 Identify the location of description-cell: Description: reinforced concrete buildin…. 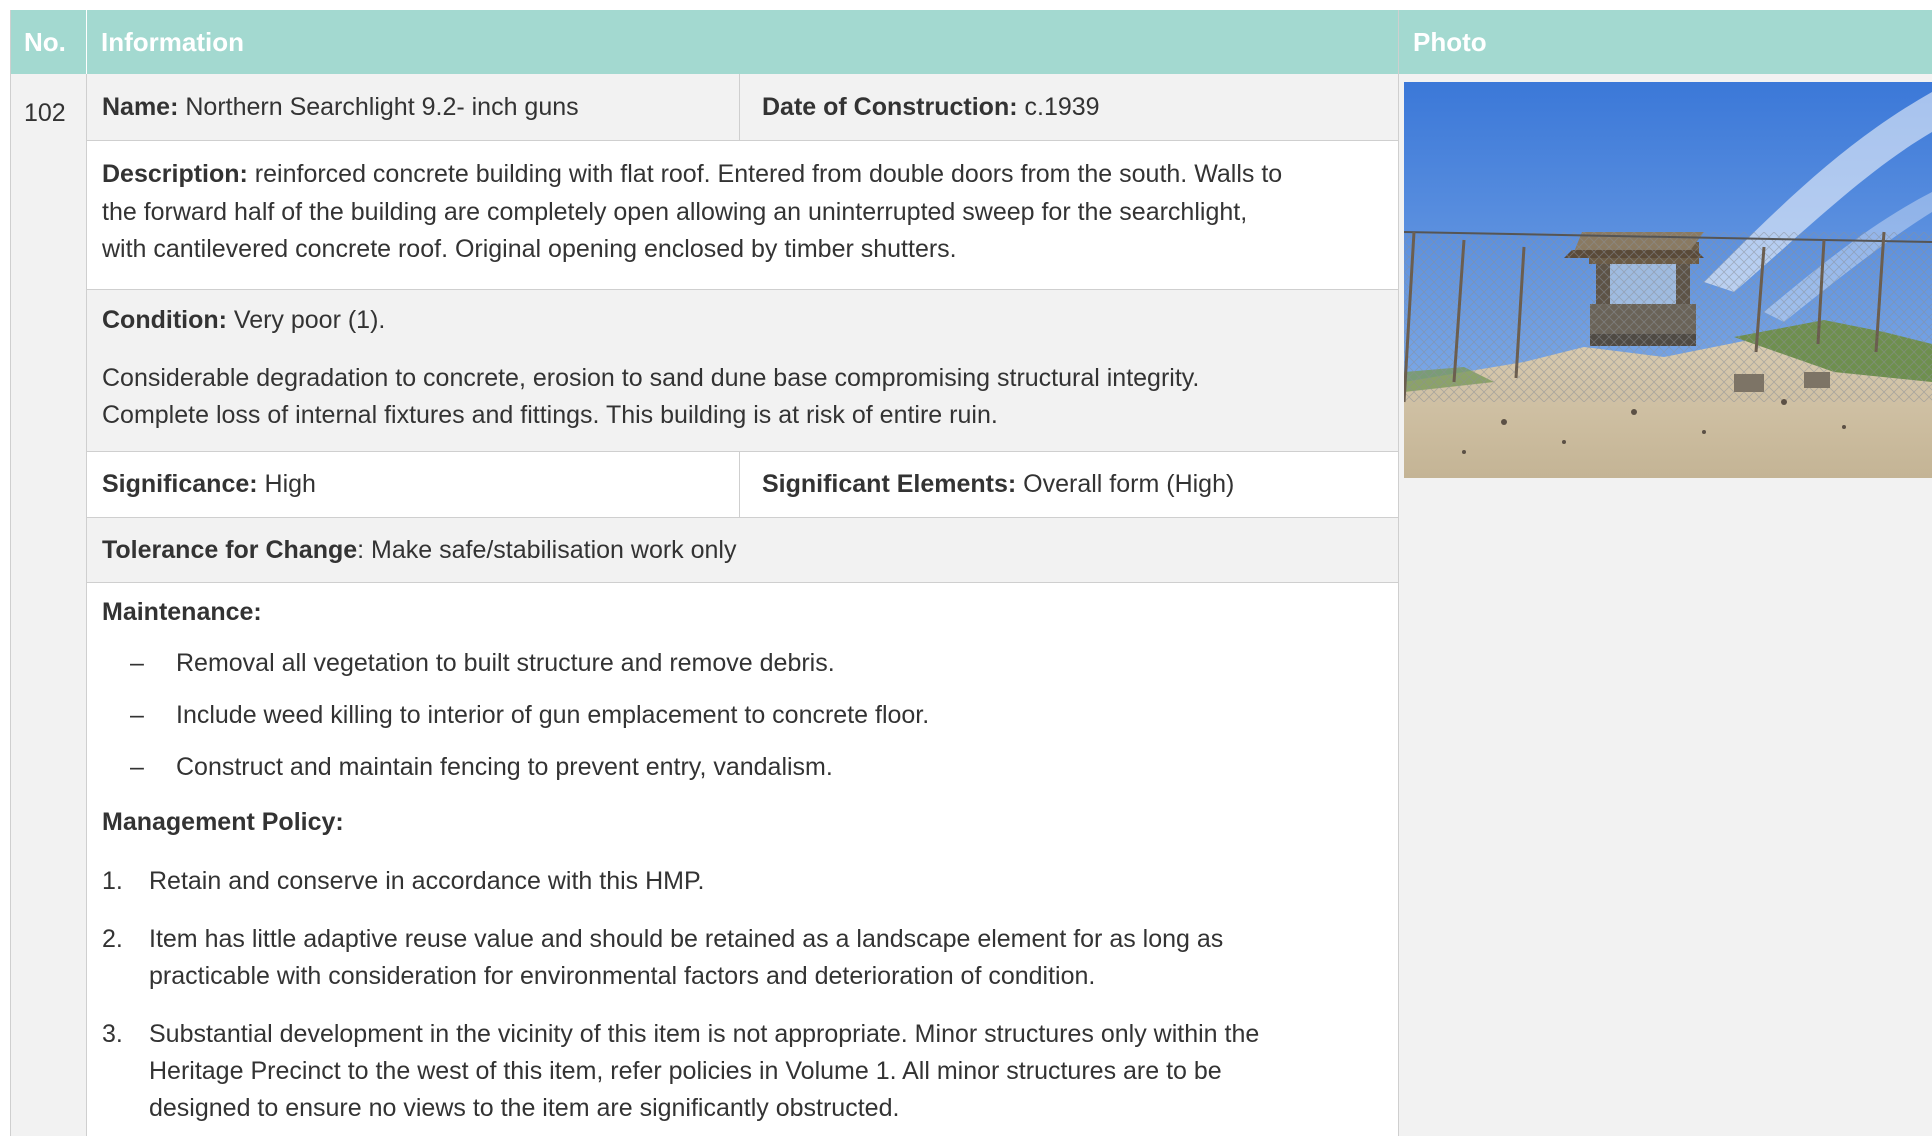
(742, 215).